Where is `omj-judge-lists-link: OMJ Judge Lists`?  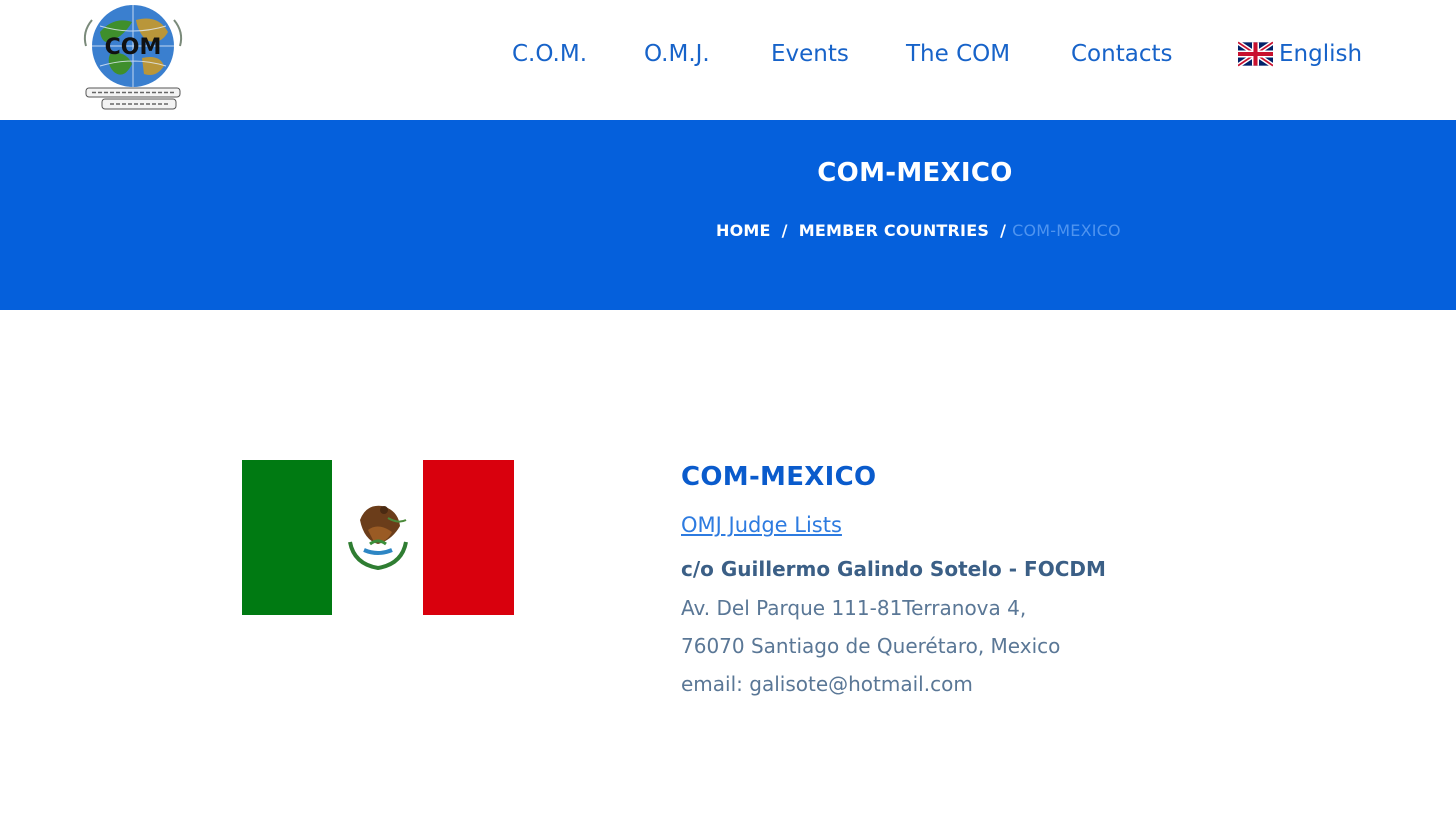
omj-judge-lists-link: OMJ Judge Lists is located at coordinates (761, 525).